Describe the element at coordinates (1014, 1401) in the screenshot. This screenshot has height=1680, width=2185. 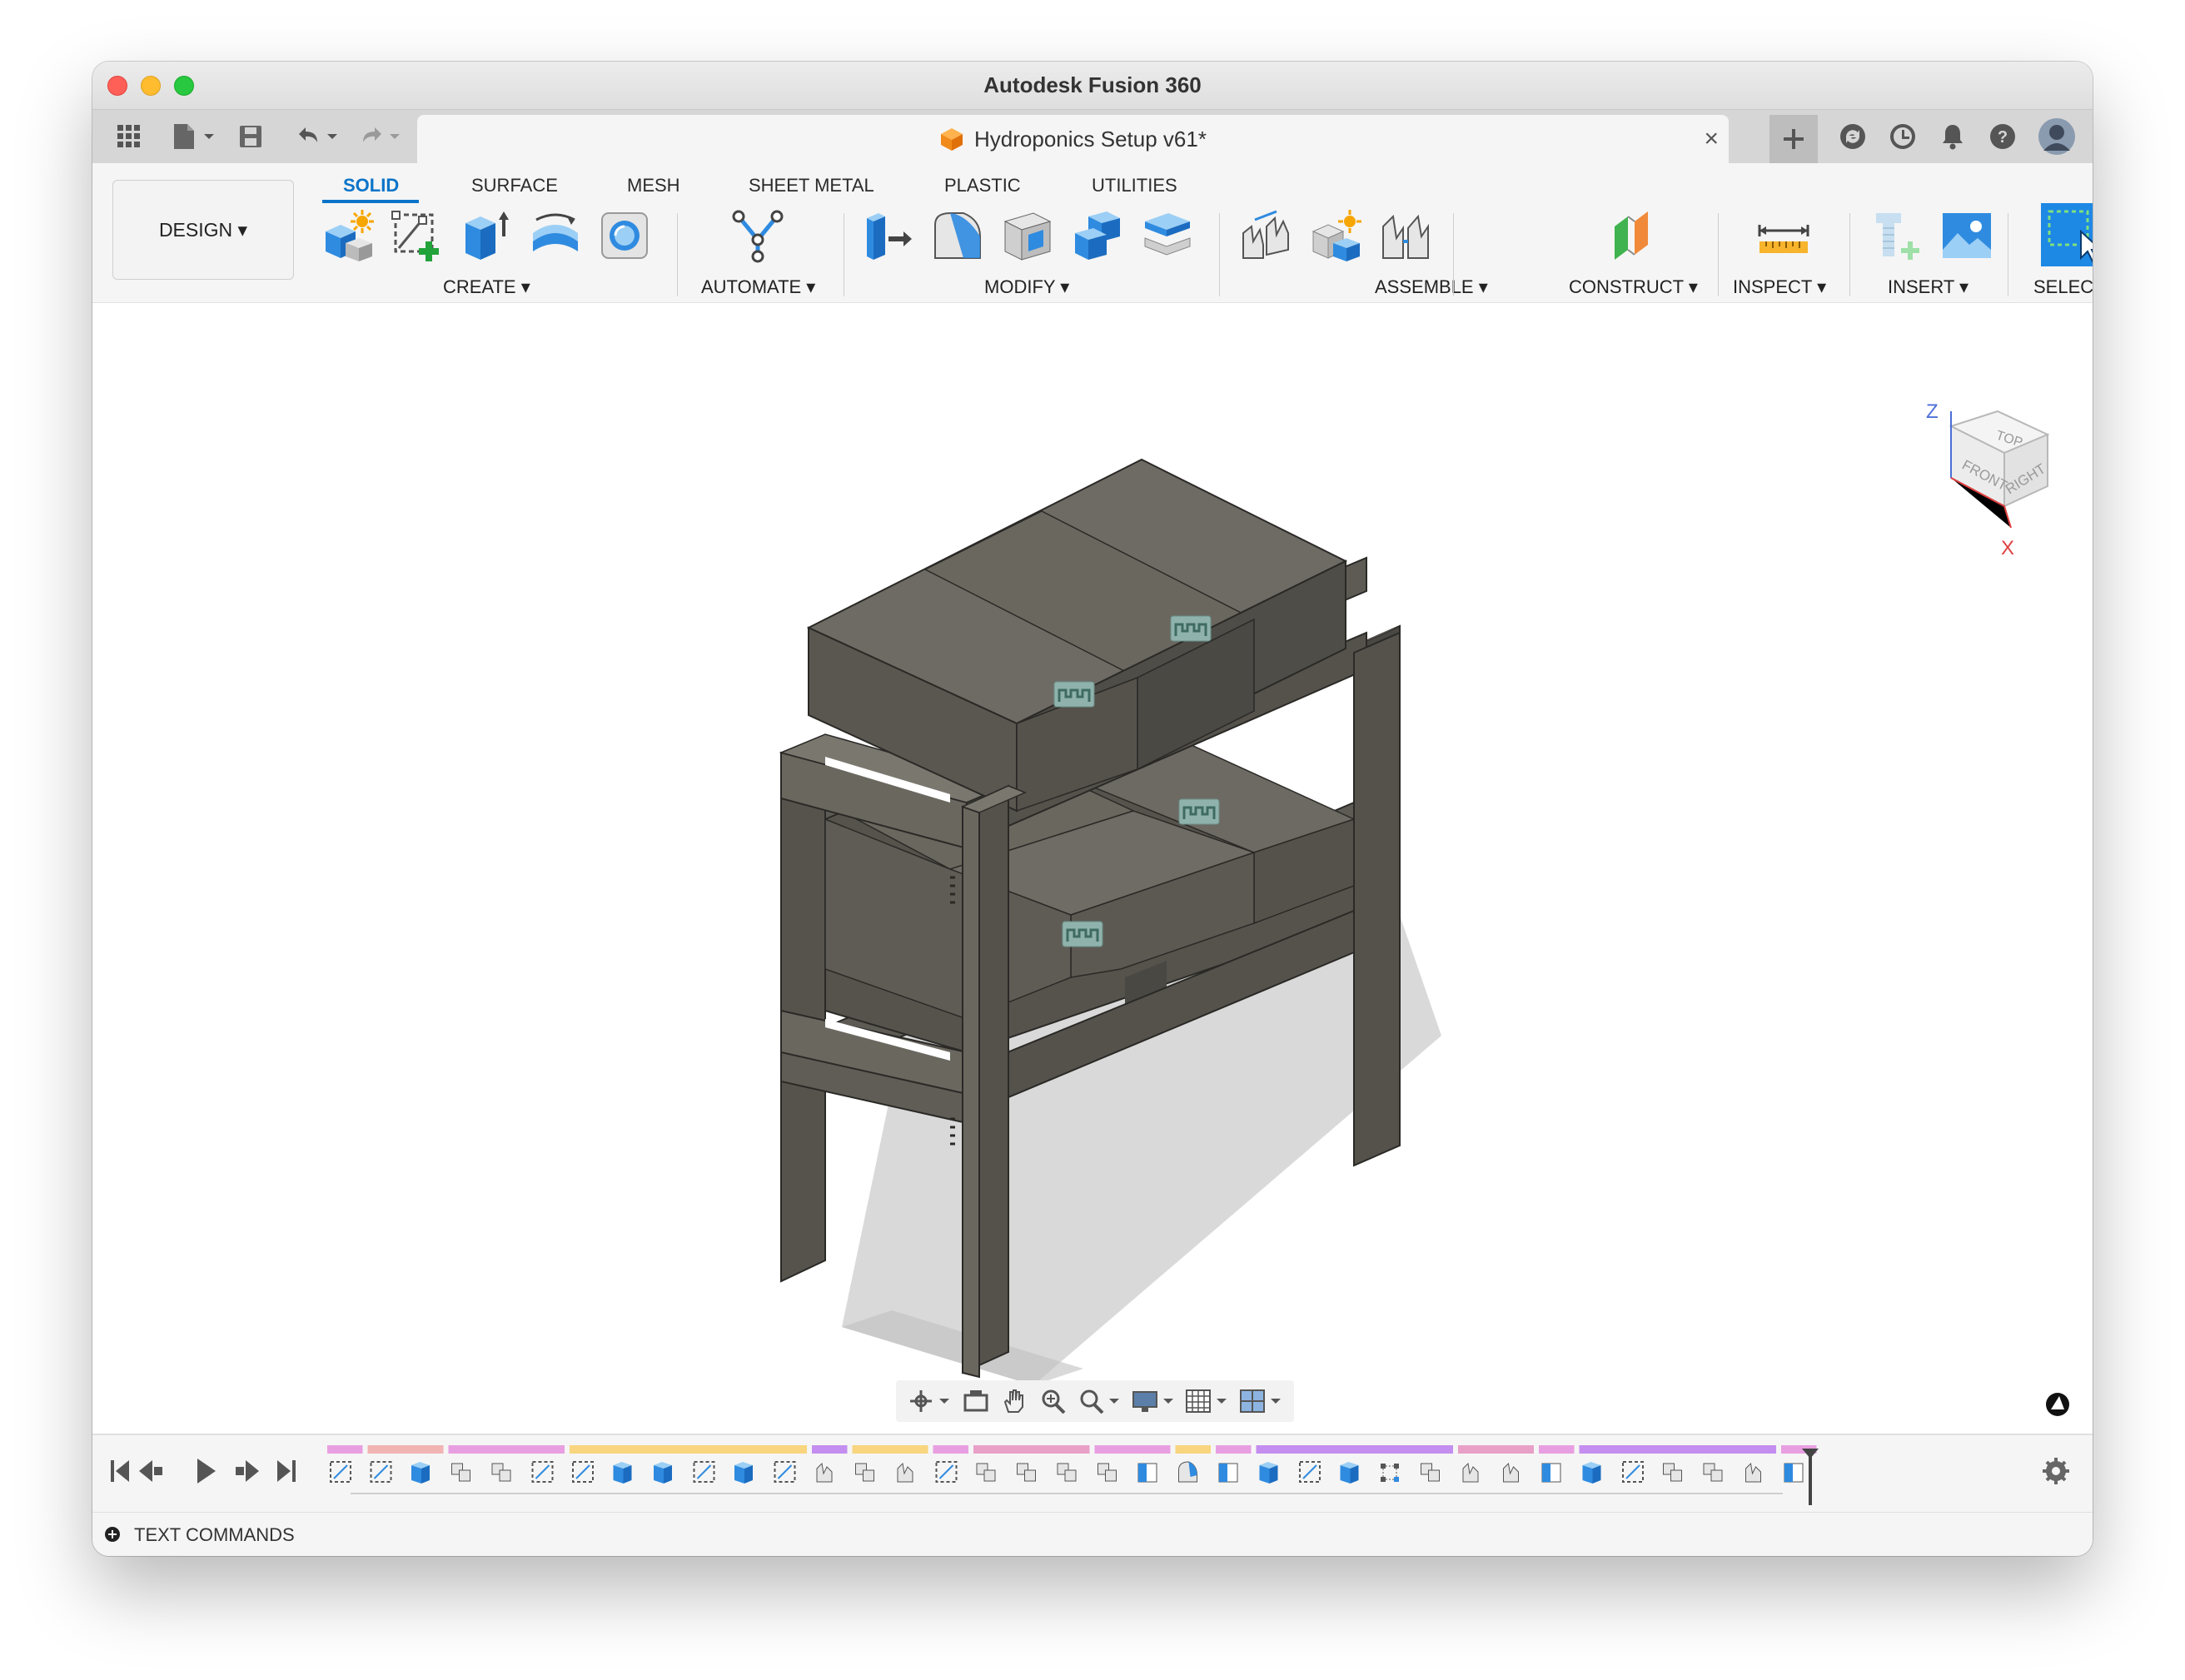
I see `pan-hand-icon` at that location.